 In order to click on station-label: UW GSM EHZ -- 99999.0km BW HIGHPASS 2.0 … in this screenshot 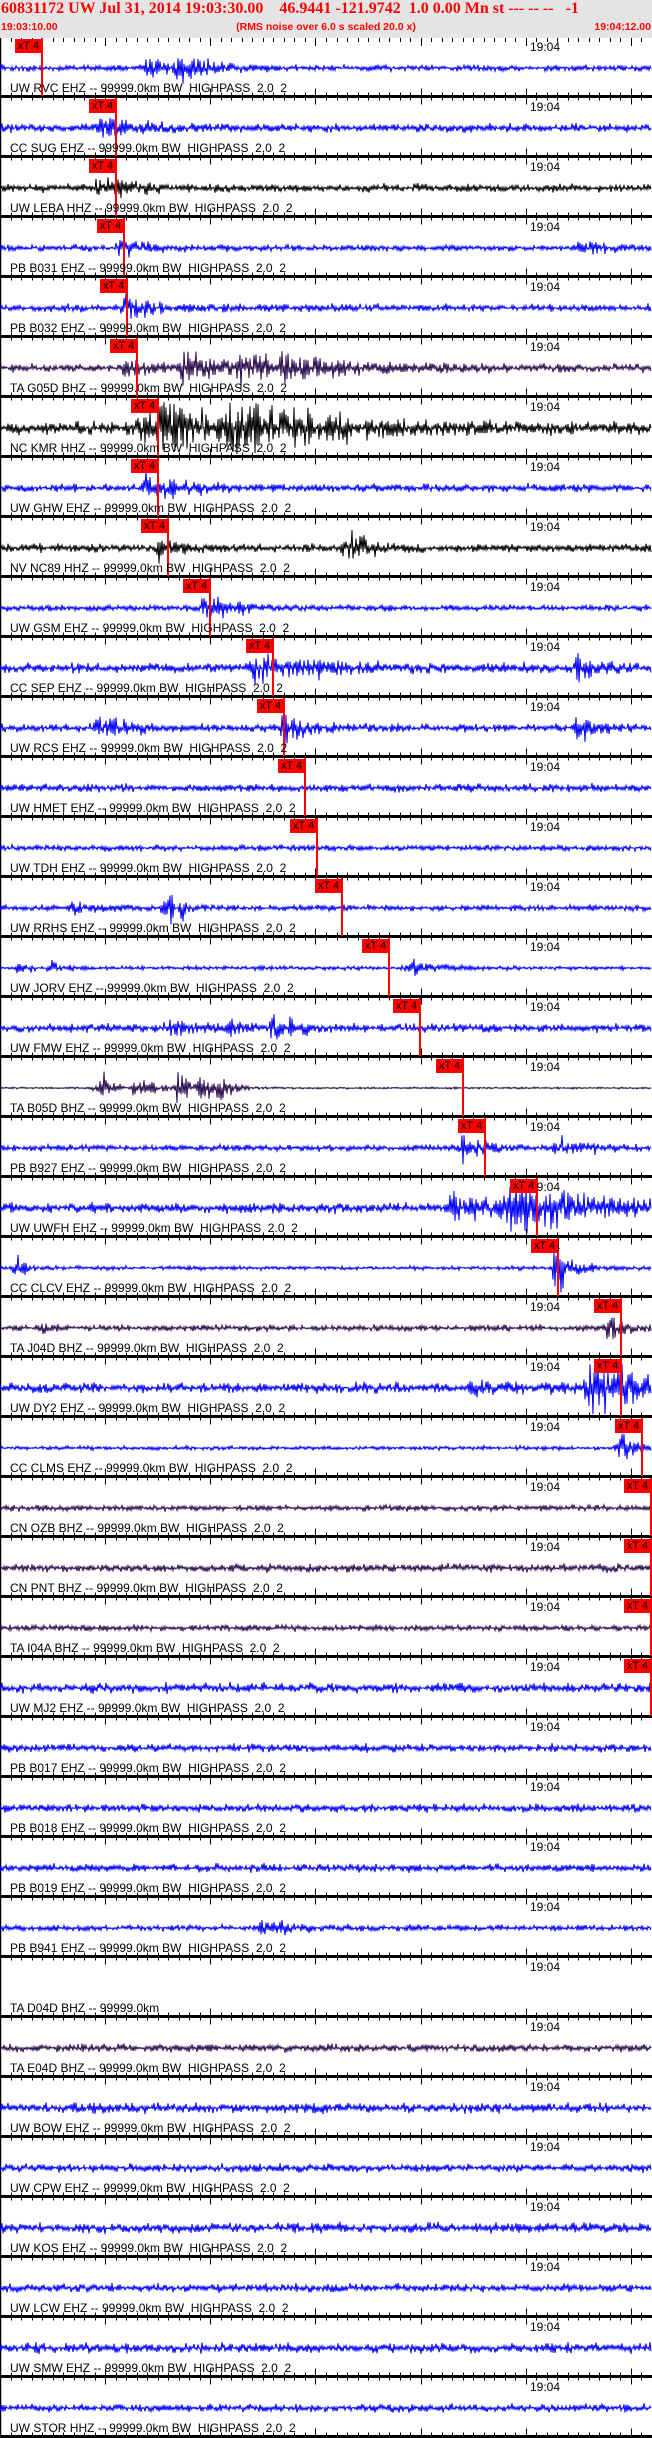, I will do `click(150, 628)`.